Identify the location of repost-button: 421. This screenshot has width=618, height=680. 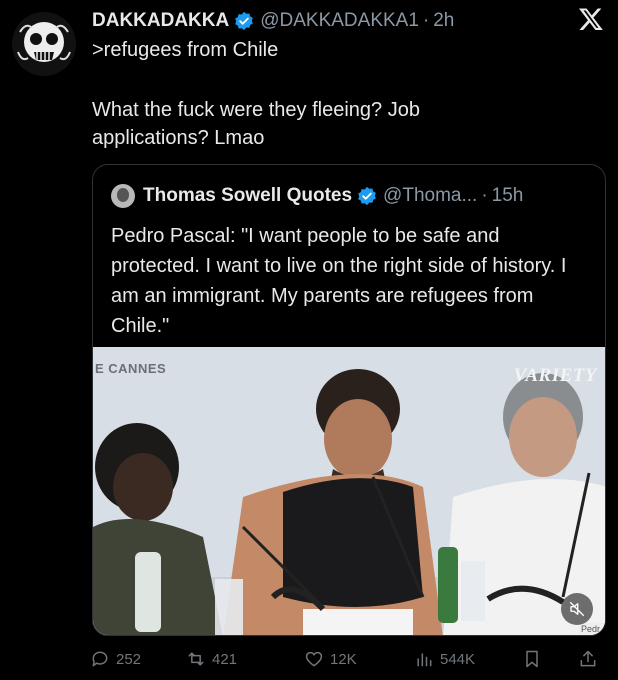
(211, 659).